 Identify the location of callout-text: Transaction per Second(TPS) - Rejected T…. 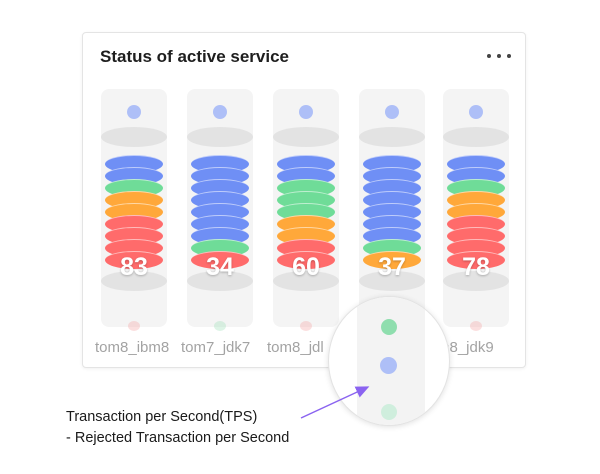
(177, 428).